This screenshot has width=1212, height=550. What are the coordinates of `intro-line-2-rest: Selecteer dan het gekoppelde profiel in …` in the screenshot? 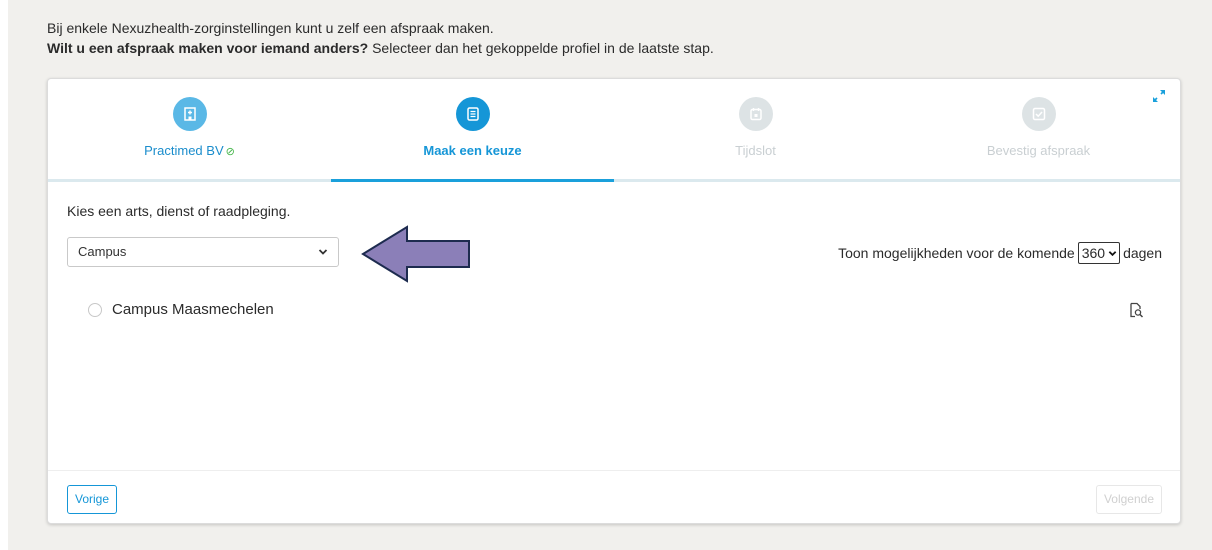 It's located at (541, 48).